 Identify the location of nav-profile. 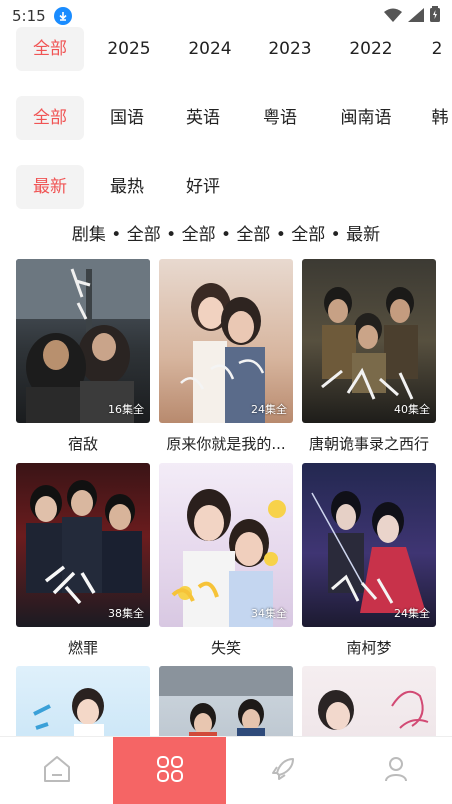
(395, 770).